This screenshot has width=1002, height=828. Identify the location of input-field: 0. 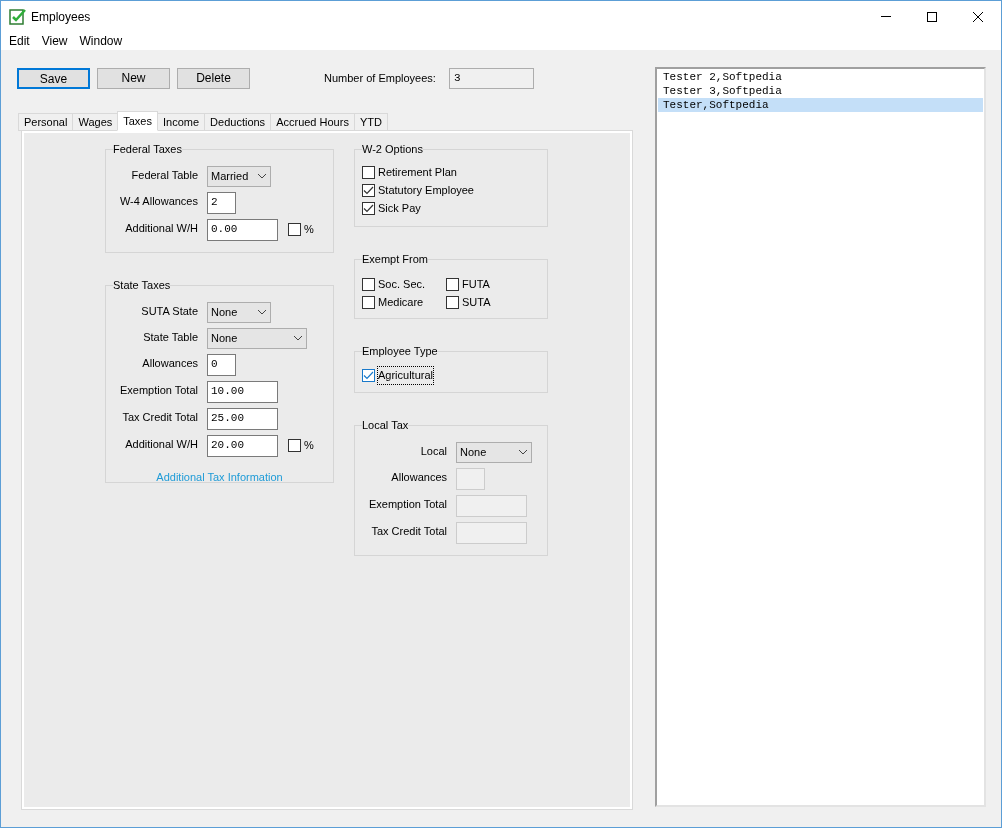
(221, 364).